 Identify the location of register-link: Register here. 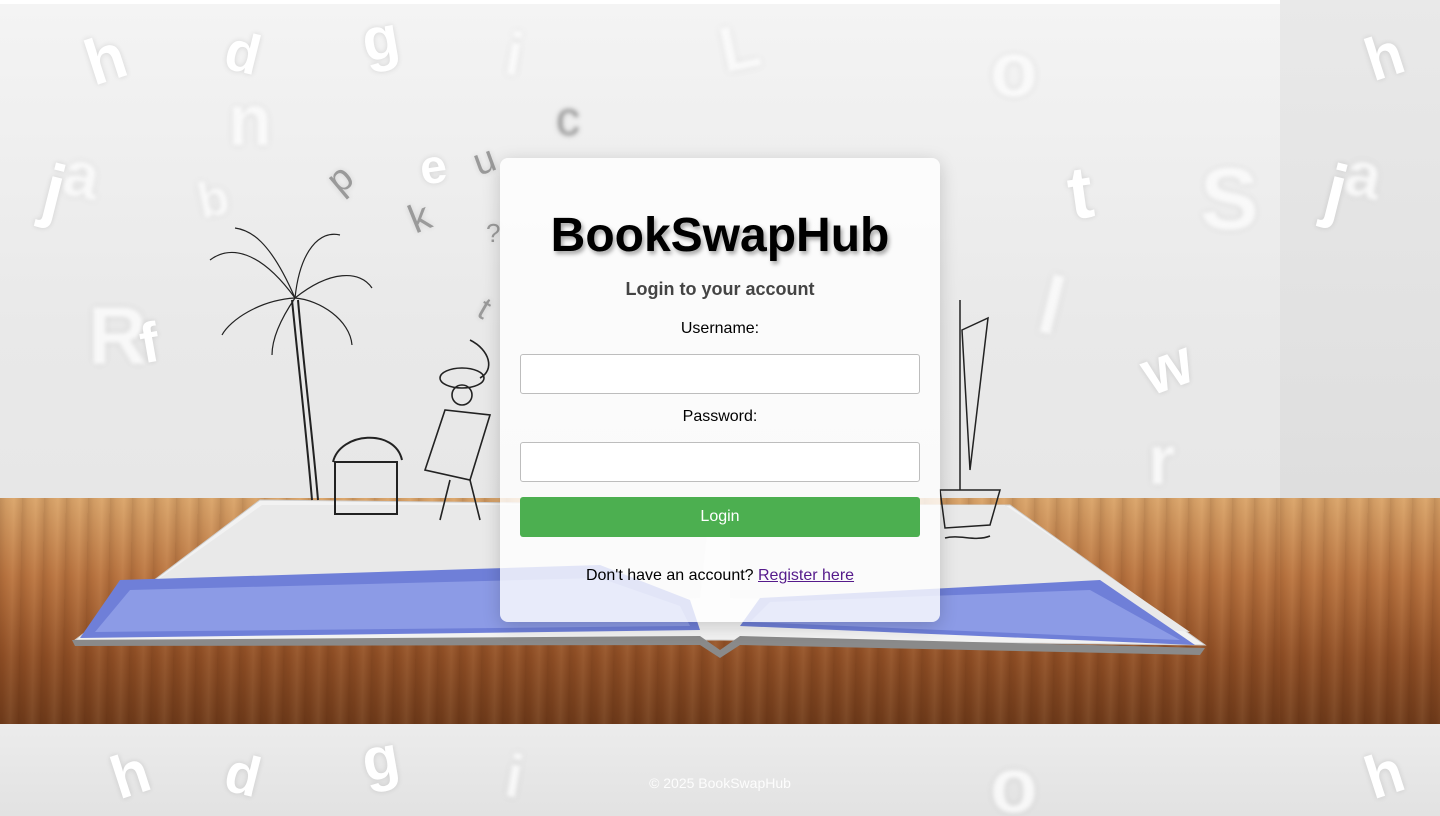
(806, 575).